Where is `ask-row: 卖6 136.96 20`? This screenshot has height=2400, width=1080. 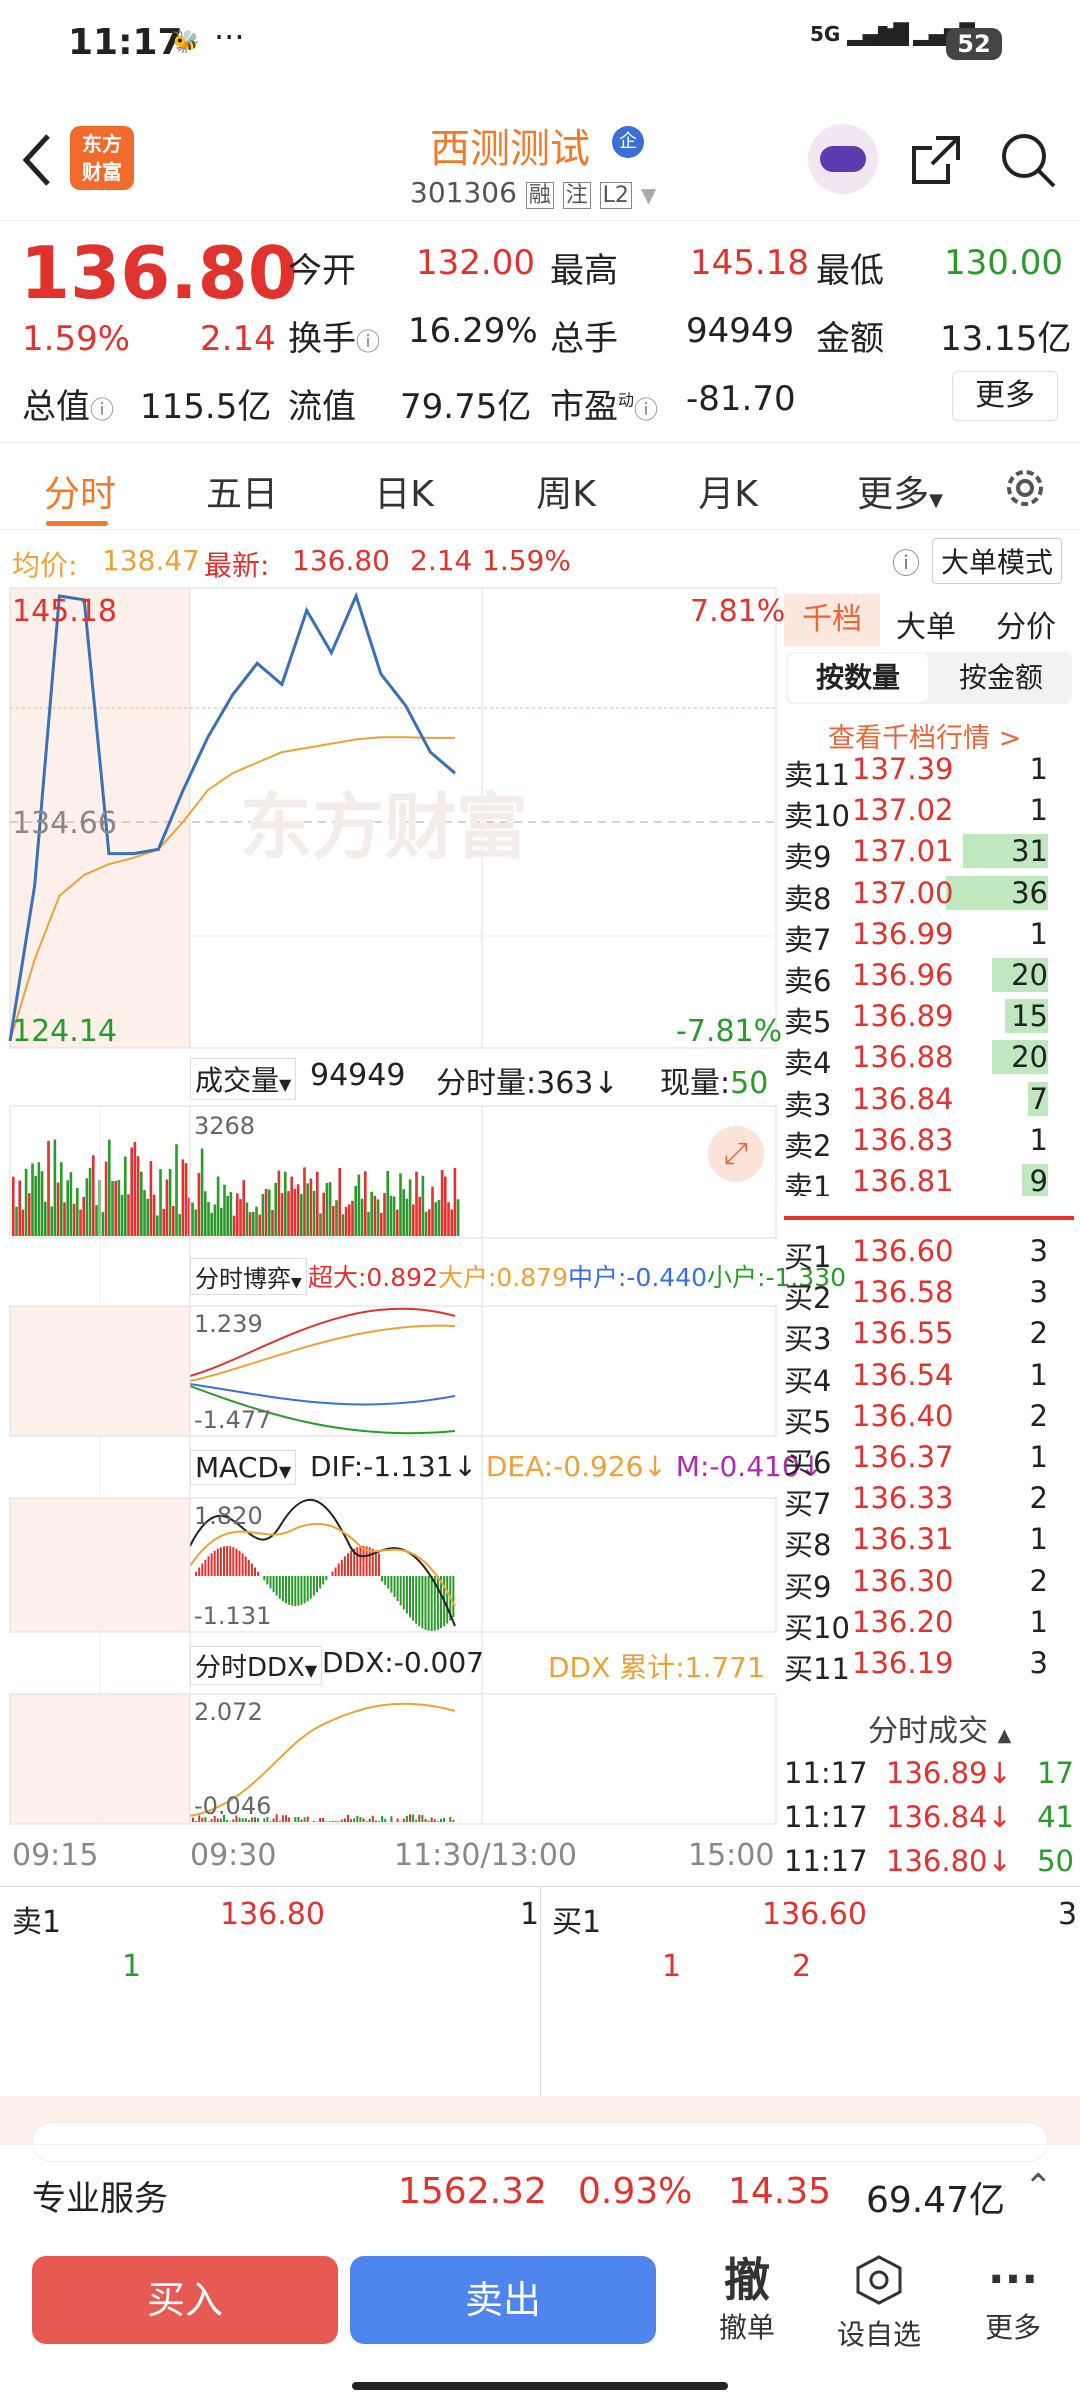 ask-row: 卖6 136.96 20 is located at coordinates (929, 977).